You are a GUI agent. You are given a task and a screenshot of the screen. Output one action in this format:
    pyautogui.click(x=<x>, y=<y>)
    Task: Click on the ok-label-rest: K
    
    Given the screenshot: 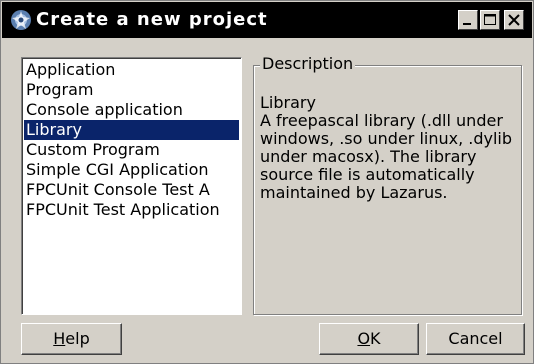 What is the action you would take?
    pyautogui.click(x=375, y=338)
    